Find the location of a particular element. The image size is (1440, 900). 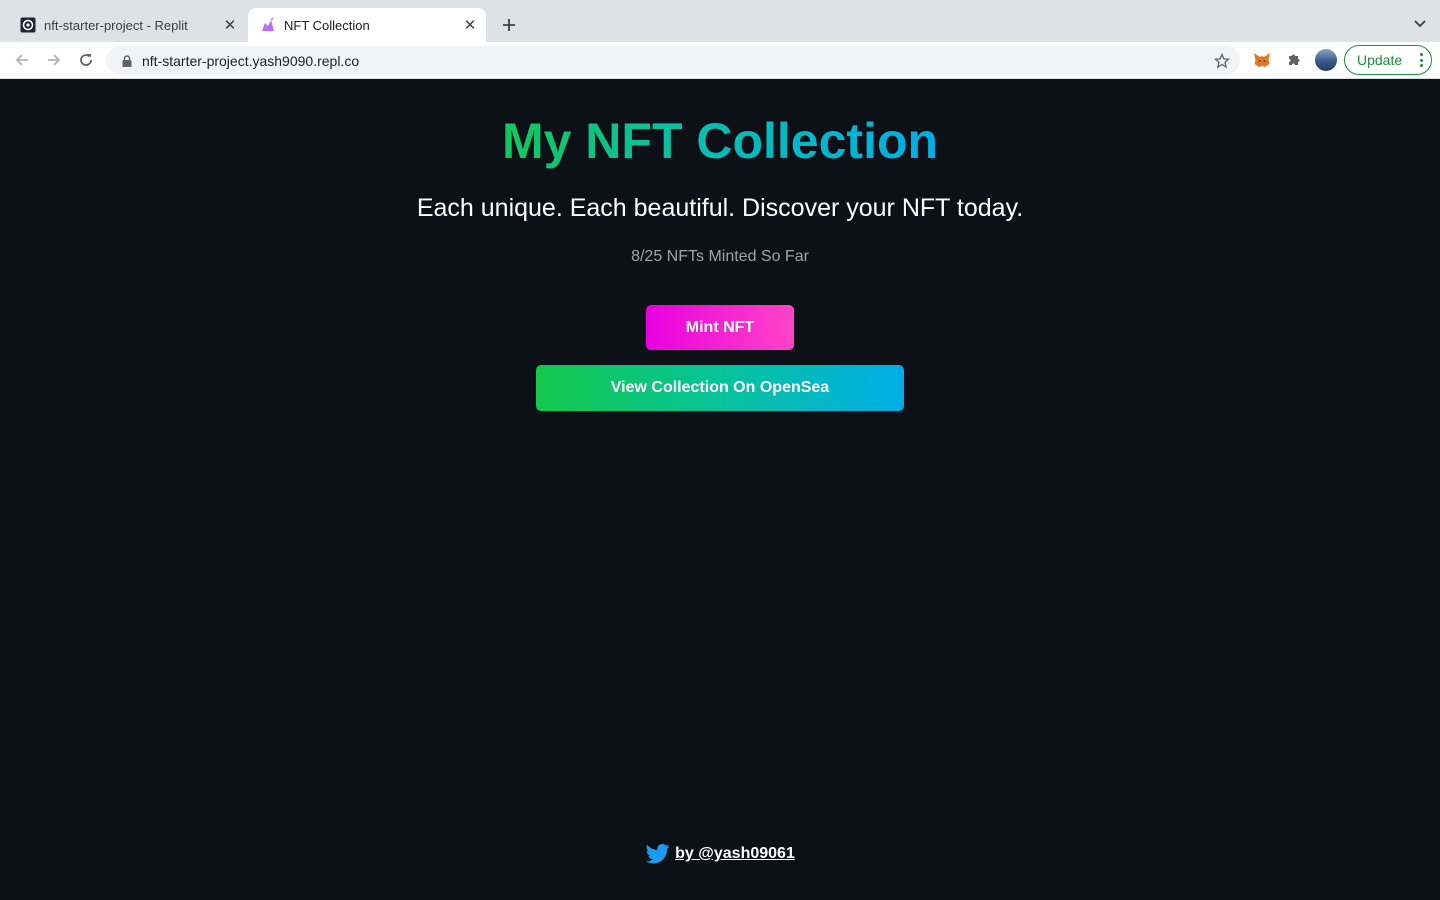

plus-icon is located at coordinates (509, 25).